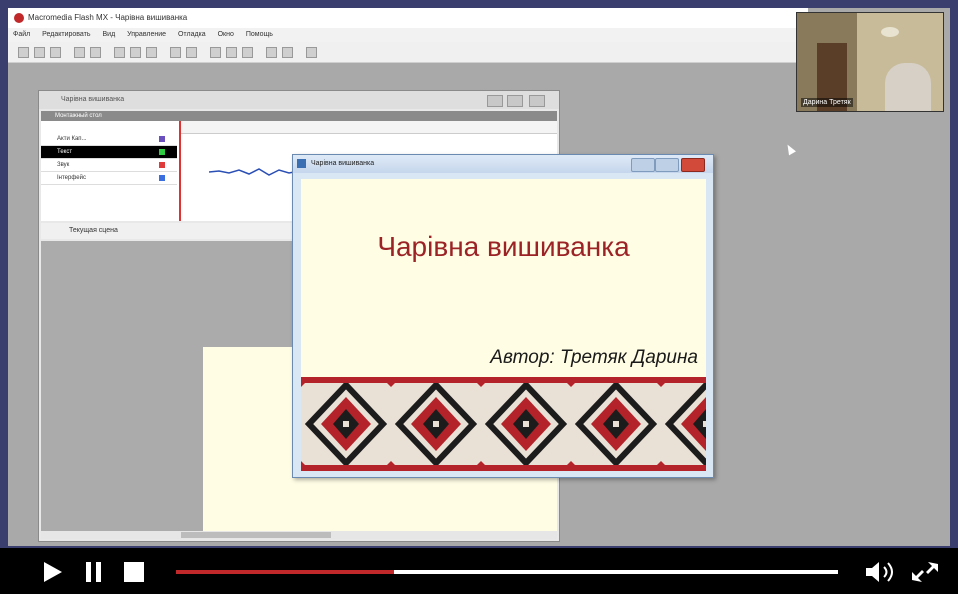 The width and height of the screenshot is (958, 594). Describe the element at coordinates (175, 52) in the screenshot. I see `undo-icon` at that location.